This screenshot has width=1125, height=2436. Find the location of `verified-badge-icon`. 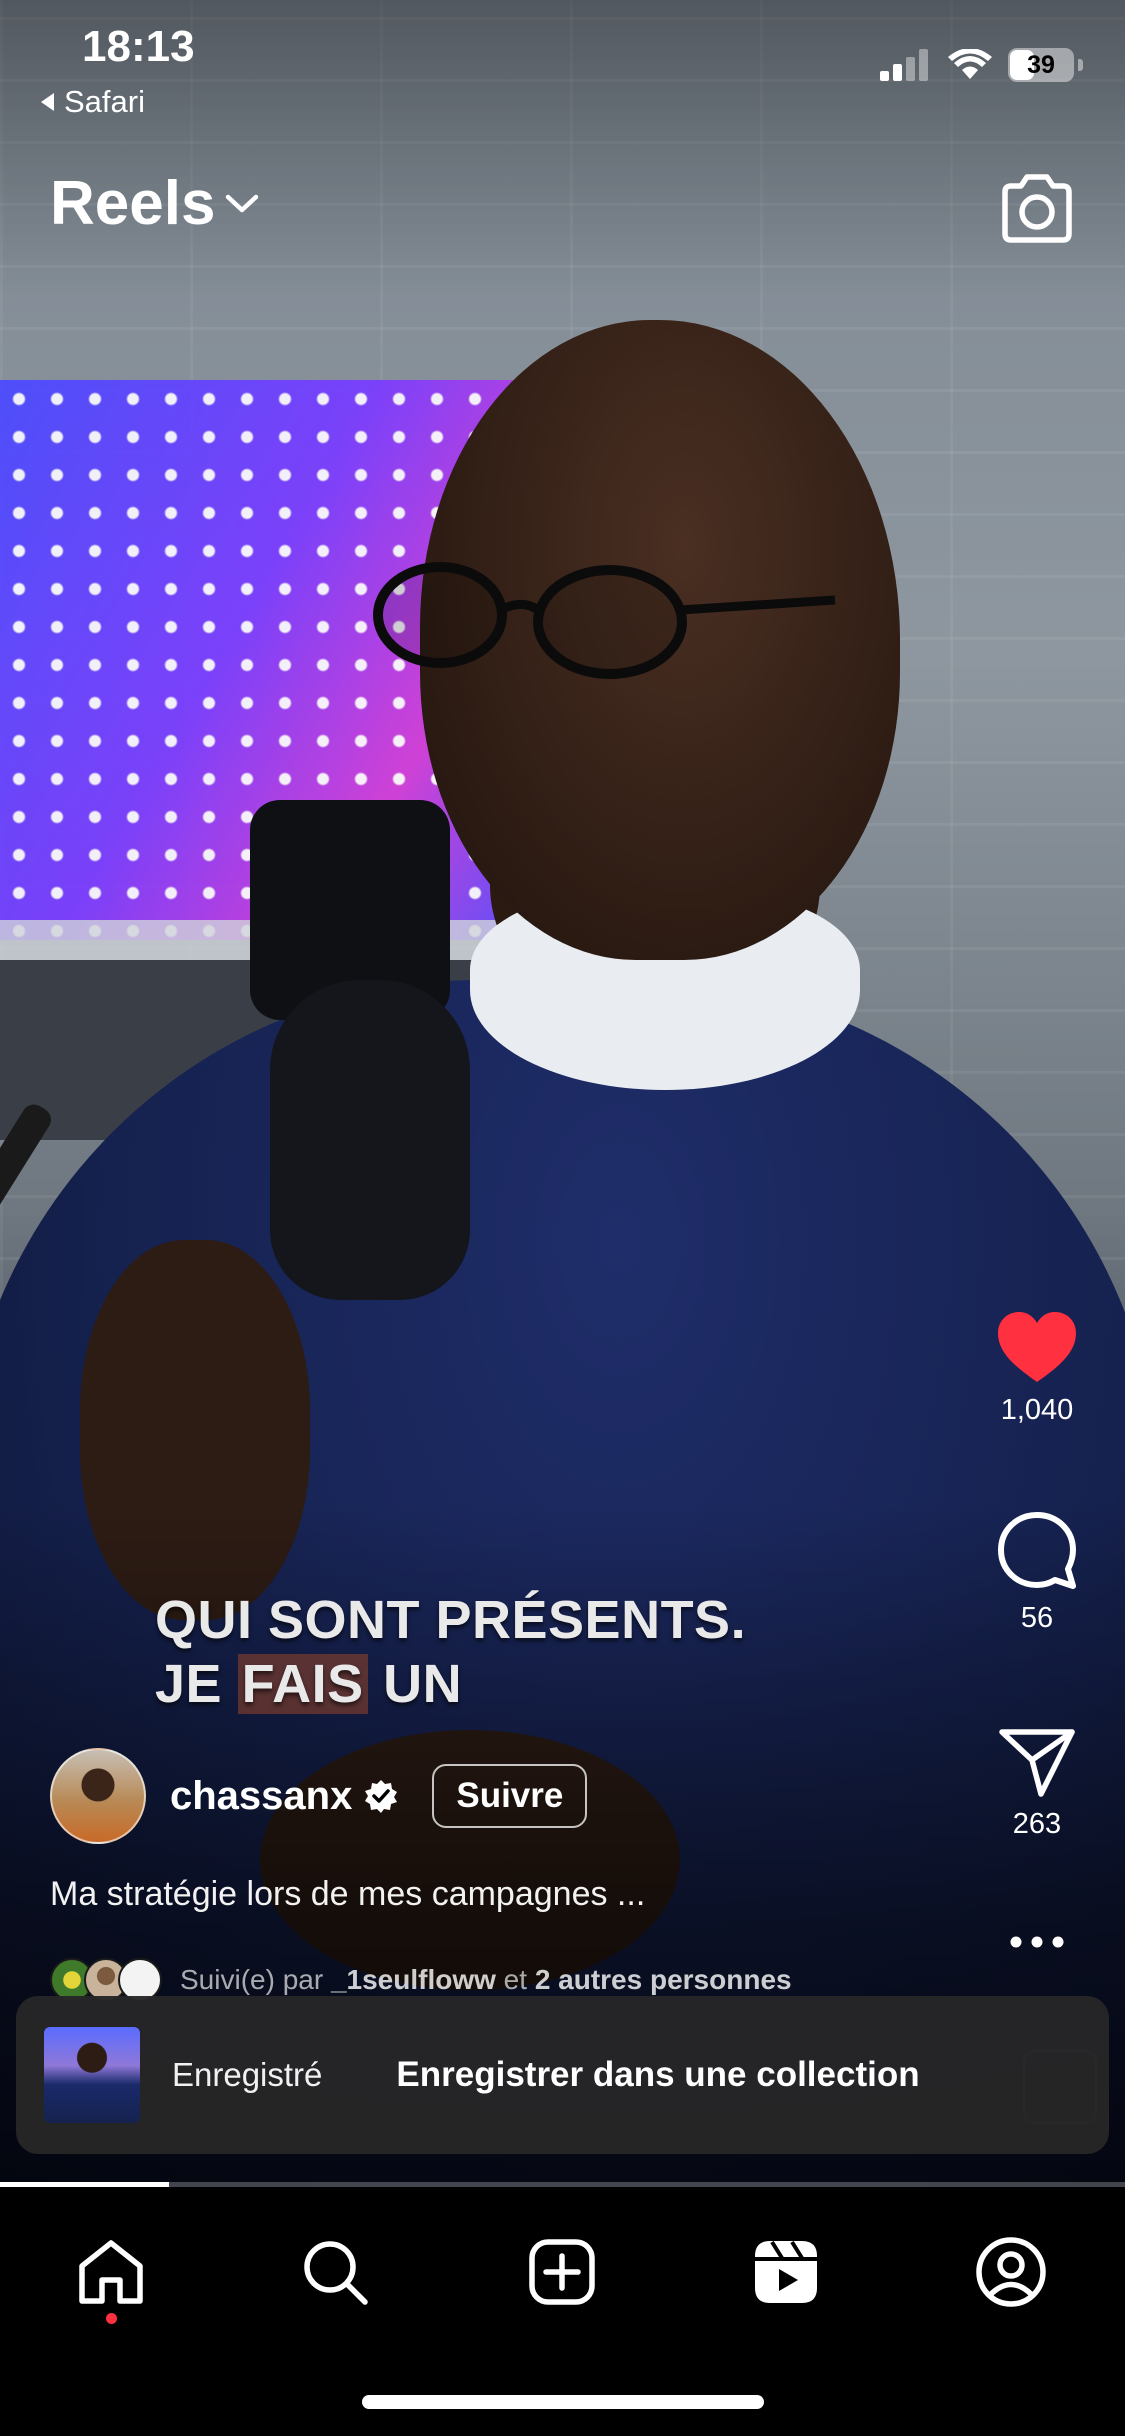

verified-badge-icon is located at coordinates (381, 1796).